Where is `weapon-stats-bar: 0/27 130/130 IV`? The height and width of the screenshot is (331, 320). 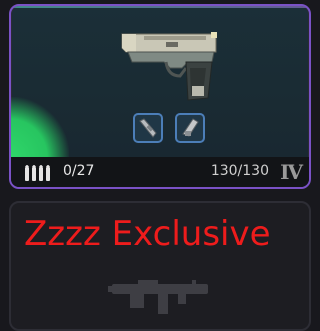 weapon-stats-bar: 0/27 130/130 IV is located at coordinates (160, 172).